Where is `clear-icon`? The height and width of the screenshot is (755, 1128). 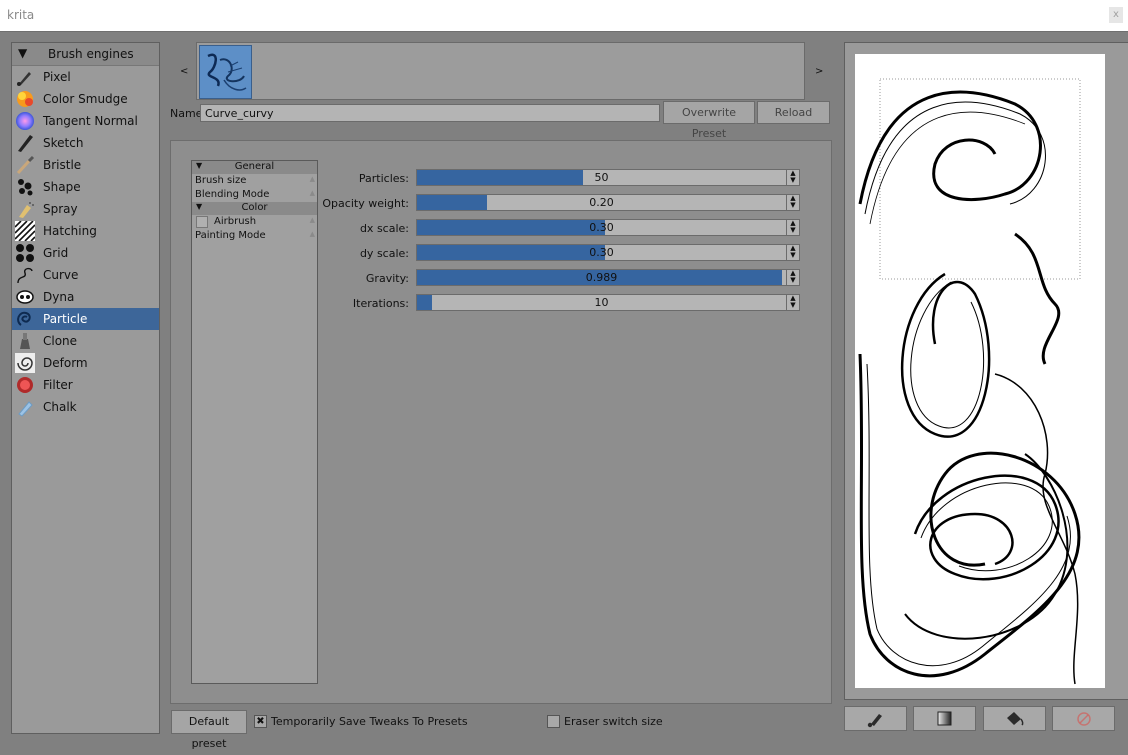 clear-icon is located at coordinates (1084, 719).